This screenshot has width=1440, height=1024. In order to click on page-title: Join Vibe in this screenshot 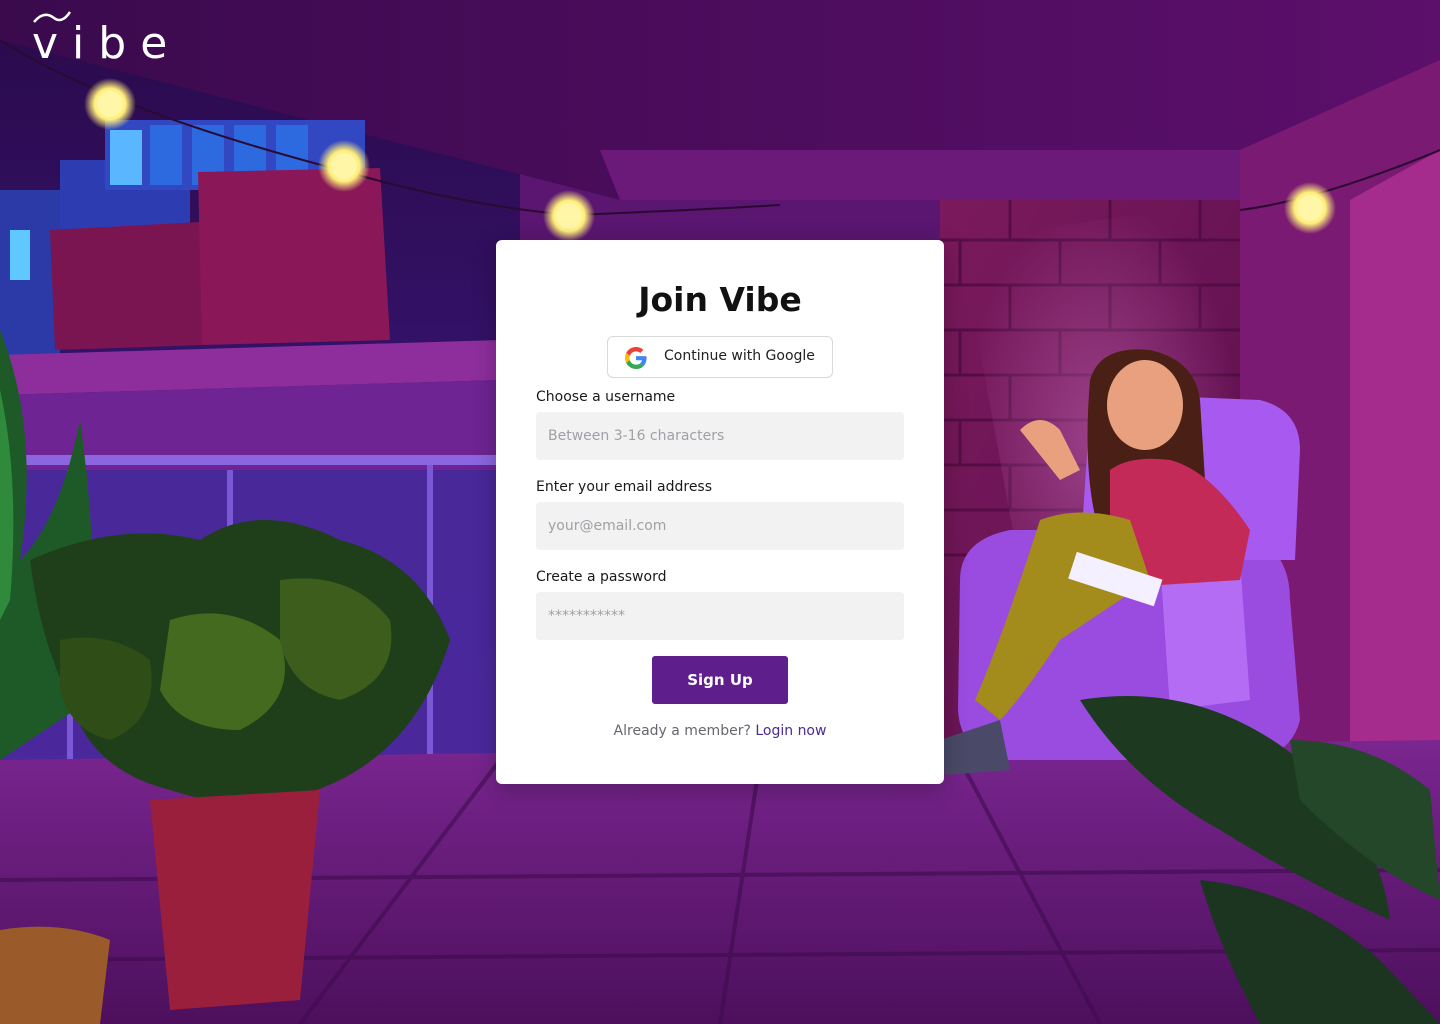, I will do `click(720, 299)`.